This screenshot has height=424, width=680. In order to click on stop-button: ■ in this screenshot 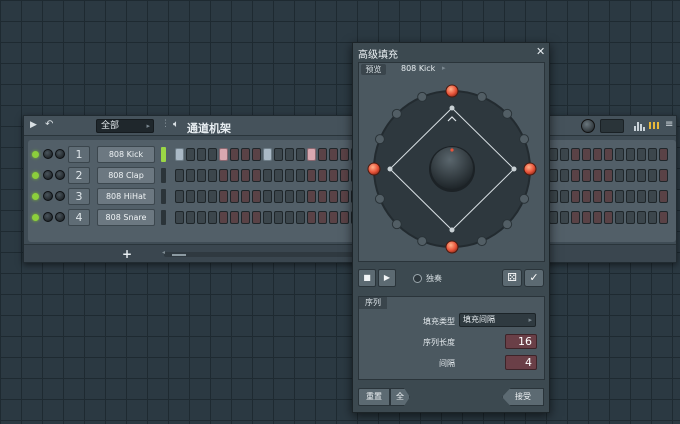, I will do `click(367, 278)`.